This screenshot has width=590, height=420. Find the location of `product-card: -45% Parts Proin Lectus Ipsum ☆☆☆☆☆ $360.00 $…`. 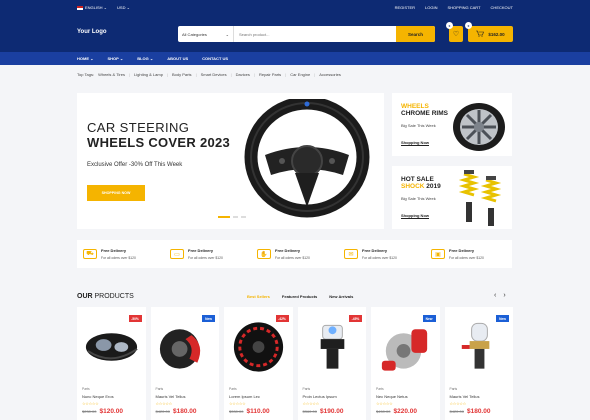

product-card: -45% Parts Proin Lectus Ipsum ☆☆☆☆☆ $360.00 $… is located at coordinates (331, 363).